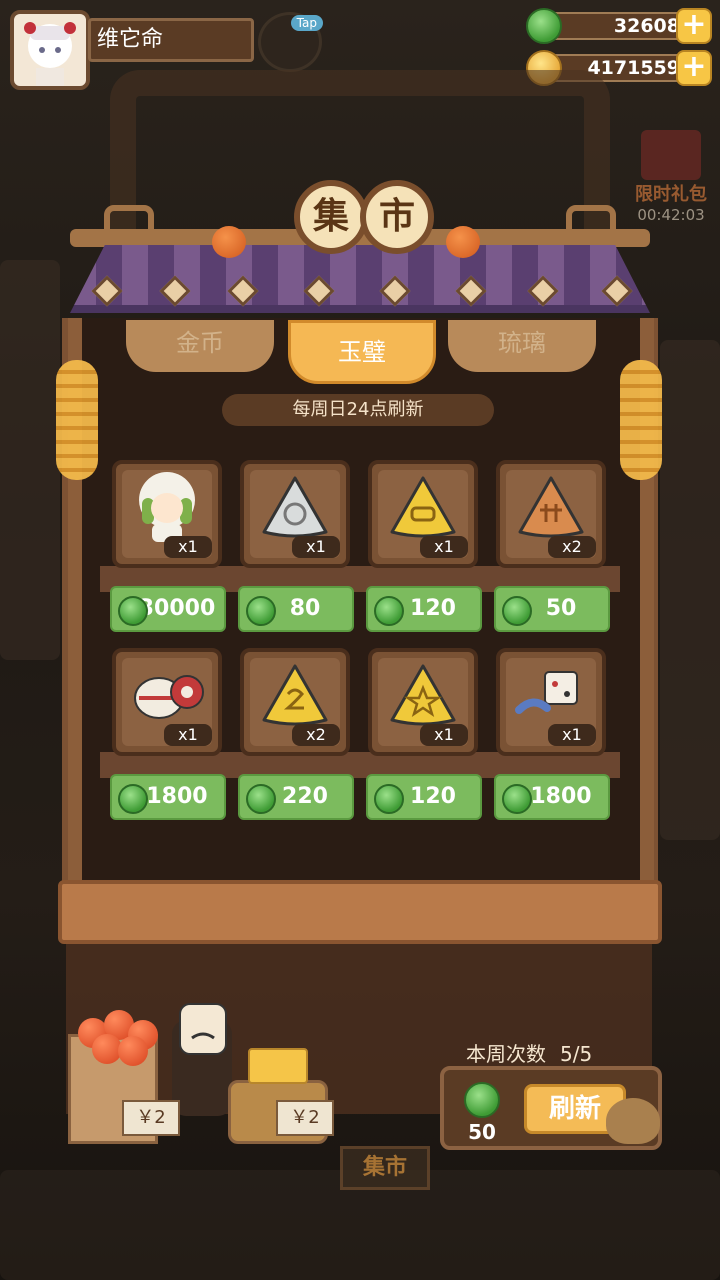 This screenshot has height=1280, width=720. I want to click on add-coins-button: +, so click(694, 68).